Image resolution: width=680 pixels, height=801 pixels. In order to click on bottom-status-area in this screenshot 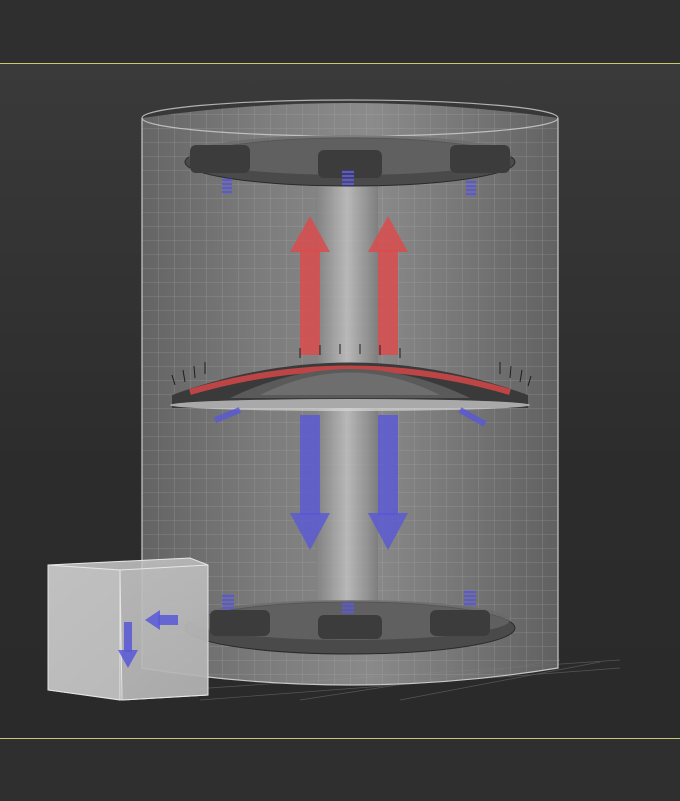, I will do `click(340, 769)`.